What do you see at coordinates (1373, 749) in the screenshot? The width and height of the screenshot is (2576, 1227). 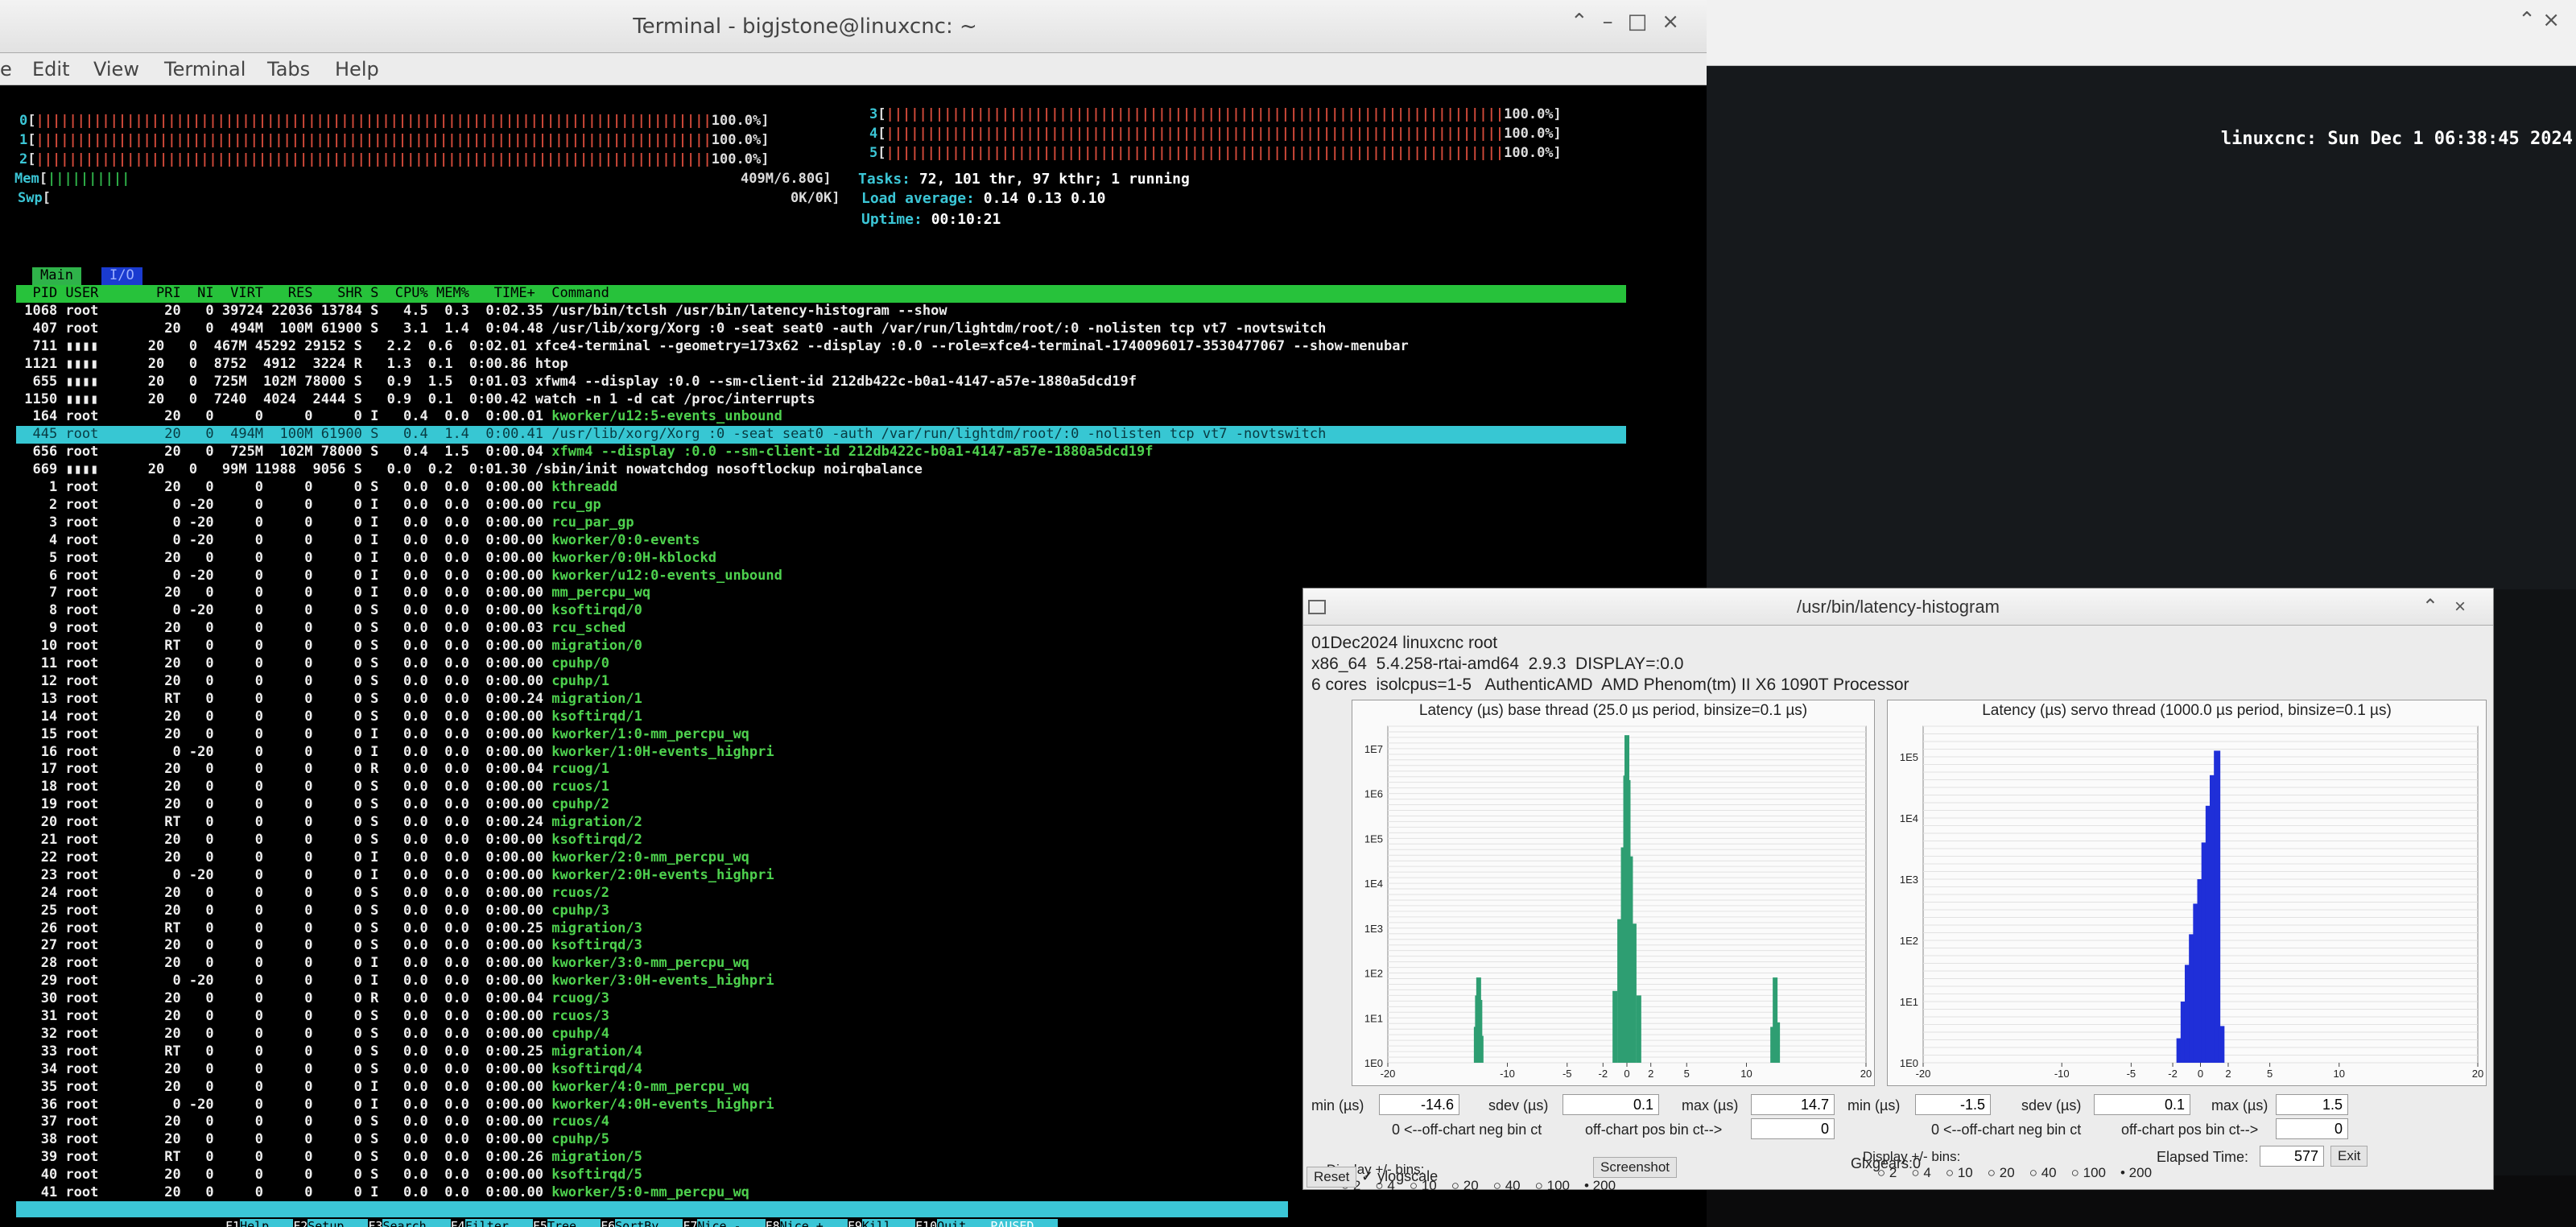 I see `y-tick-label: 1E7` at bounding box center [1373, 749].